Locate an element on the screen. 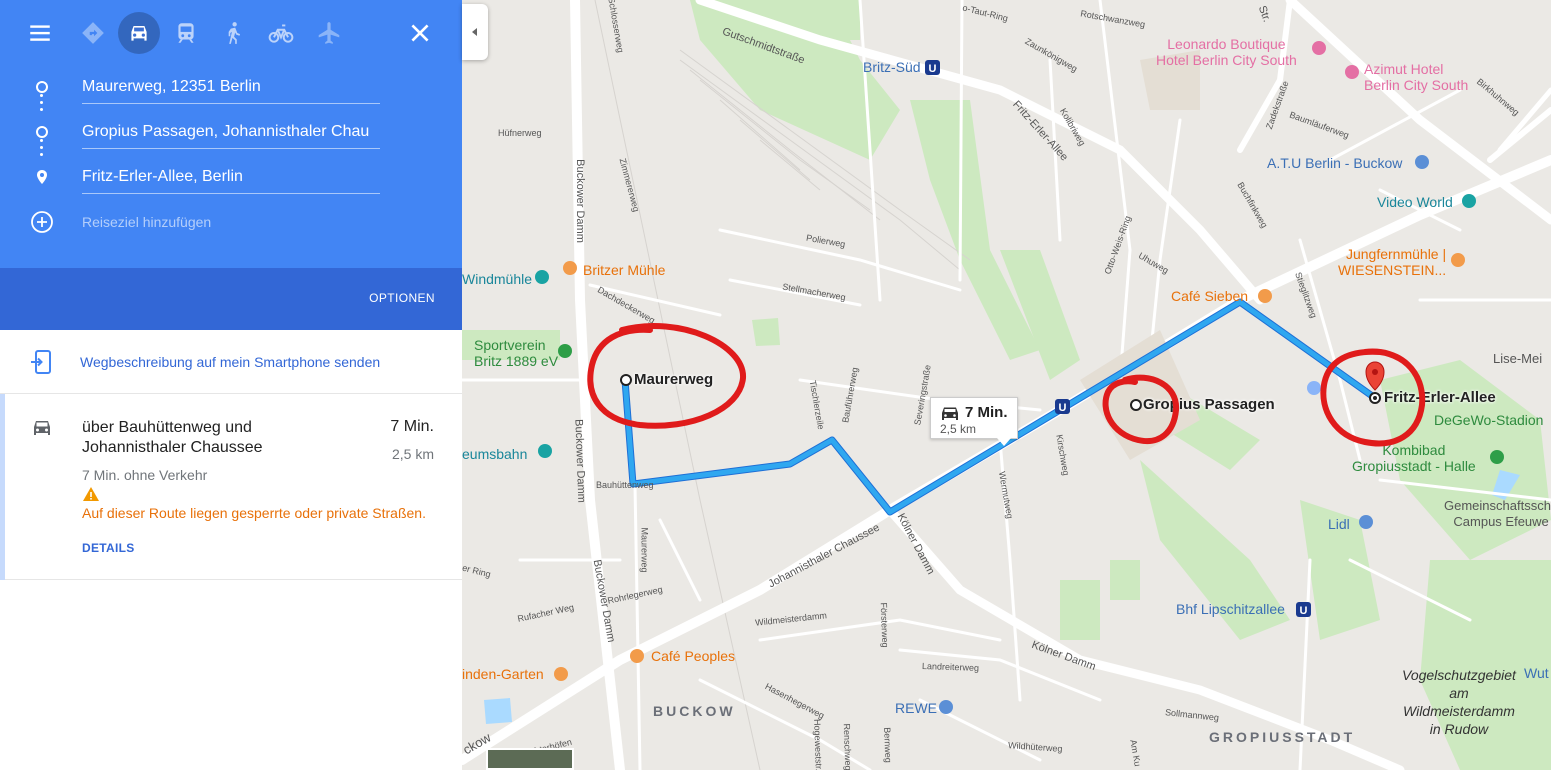 Image resolution: width=1551 pixels, height=770 pixels. poi-museumsbahn: eumsbahn is located at coordinates (494, 454).